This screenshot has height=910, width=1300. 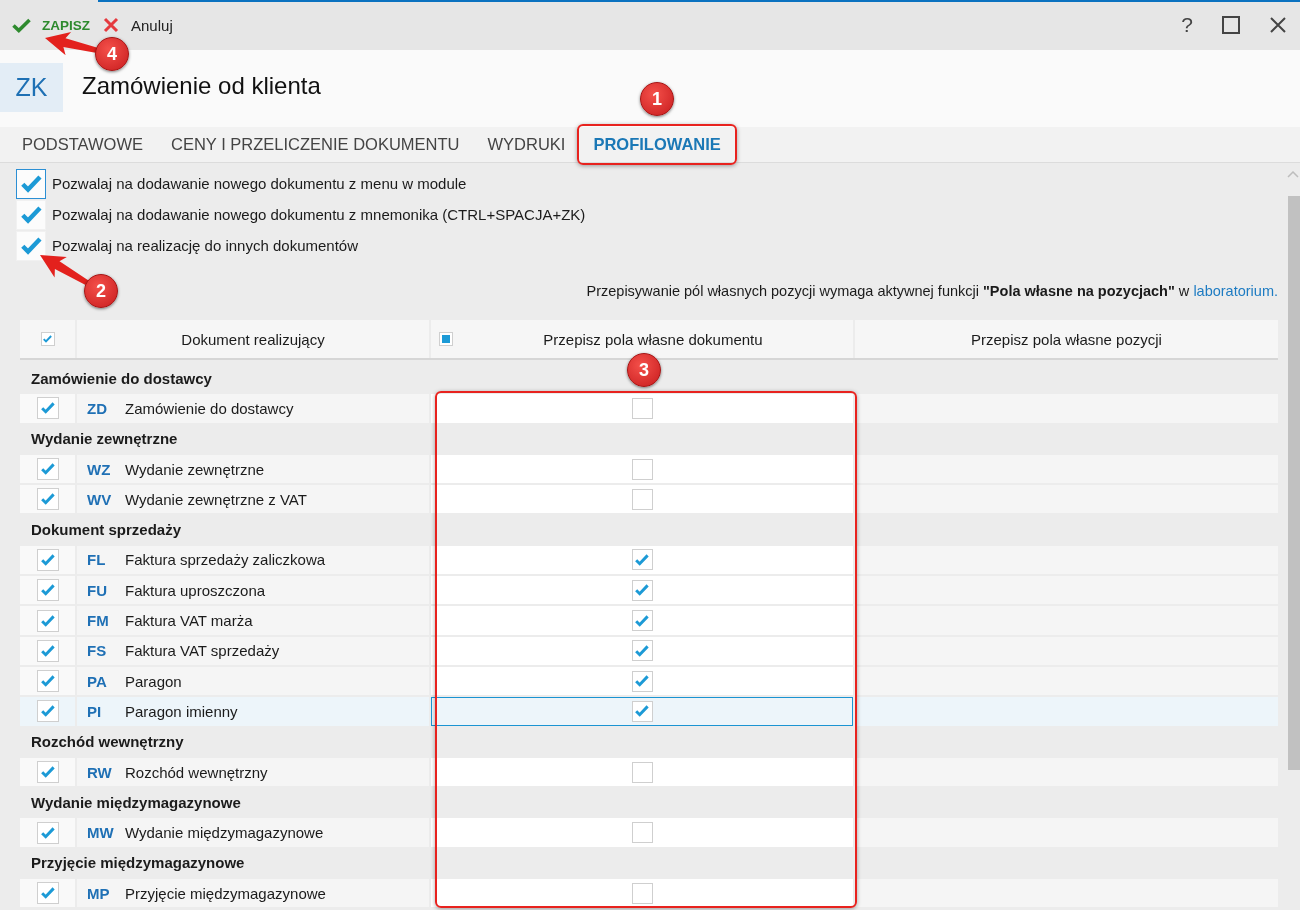 What do you see at coordinates (653, 339) in the screenshot?
I see `column-label: Przepisz pola własne dokumentu` at bounding box center [653, 339].